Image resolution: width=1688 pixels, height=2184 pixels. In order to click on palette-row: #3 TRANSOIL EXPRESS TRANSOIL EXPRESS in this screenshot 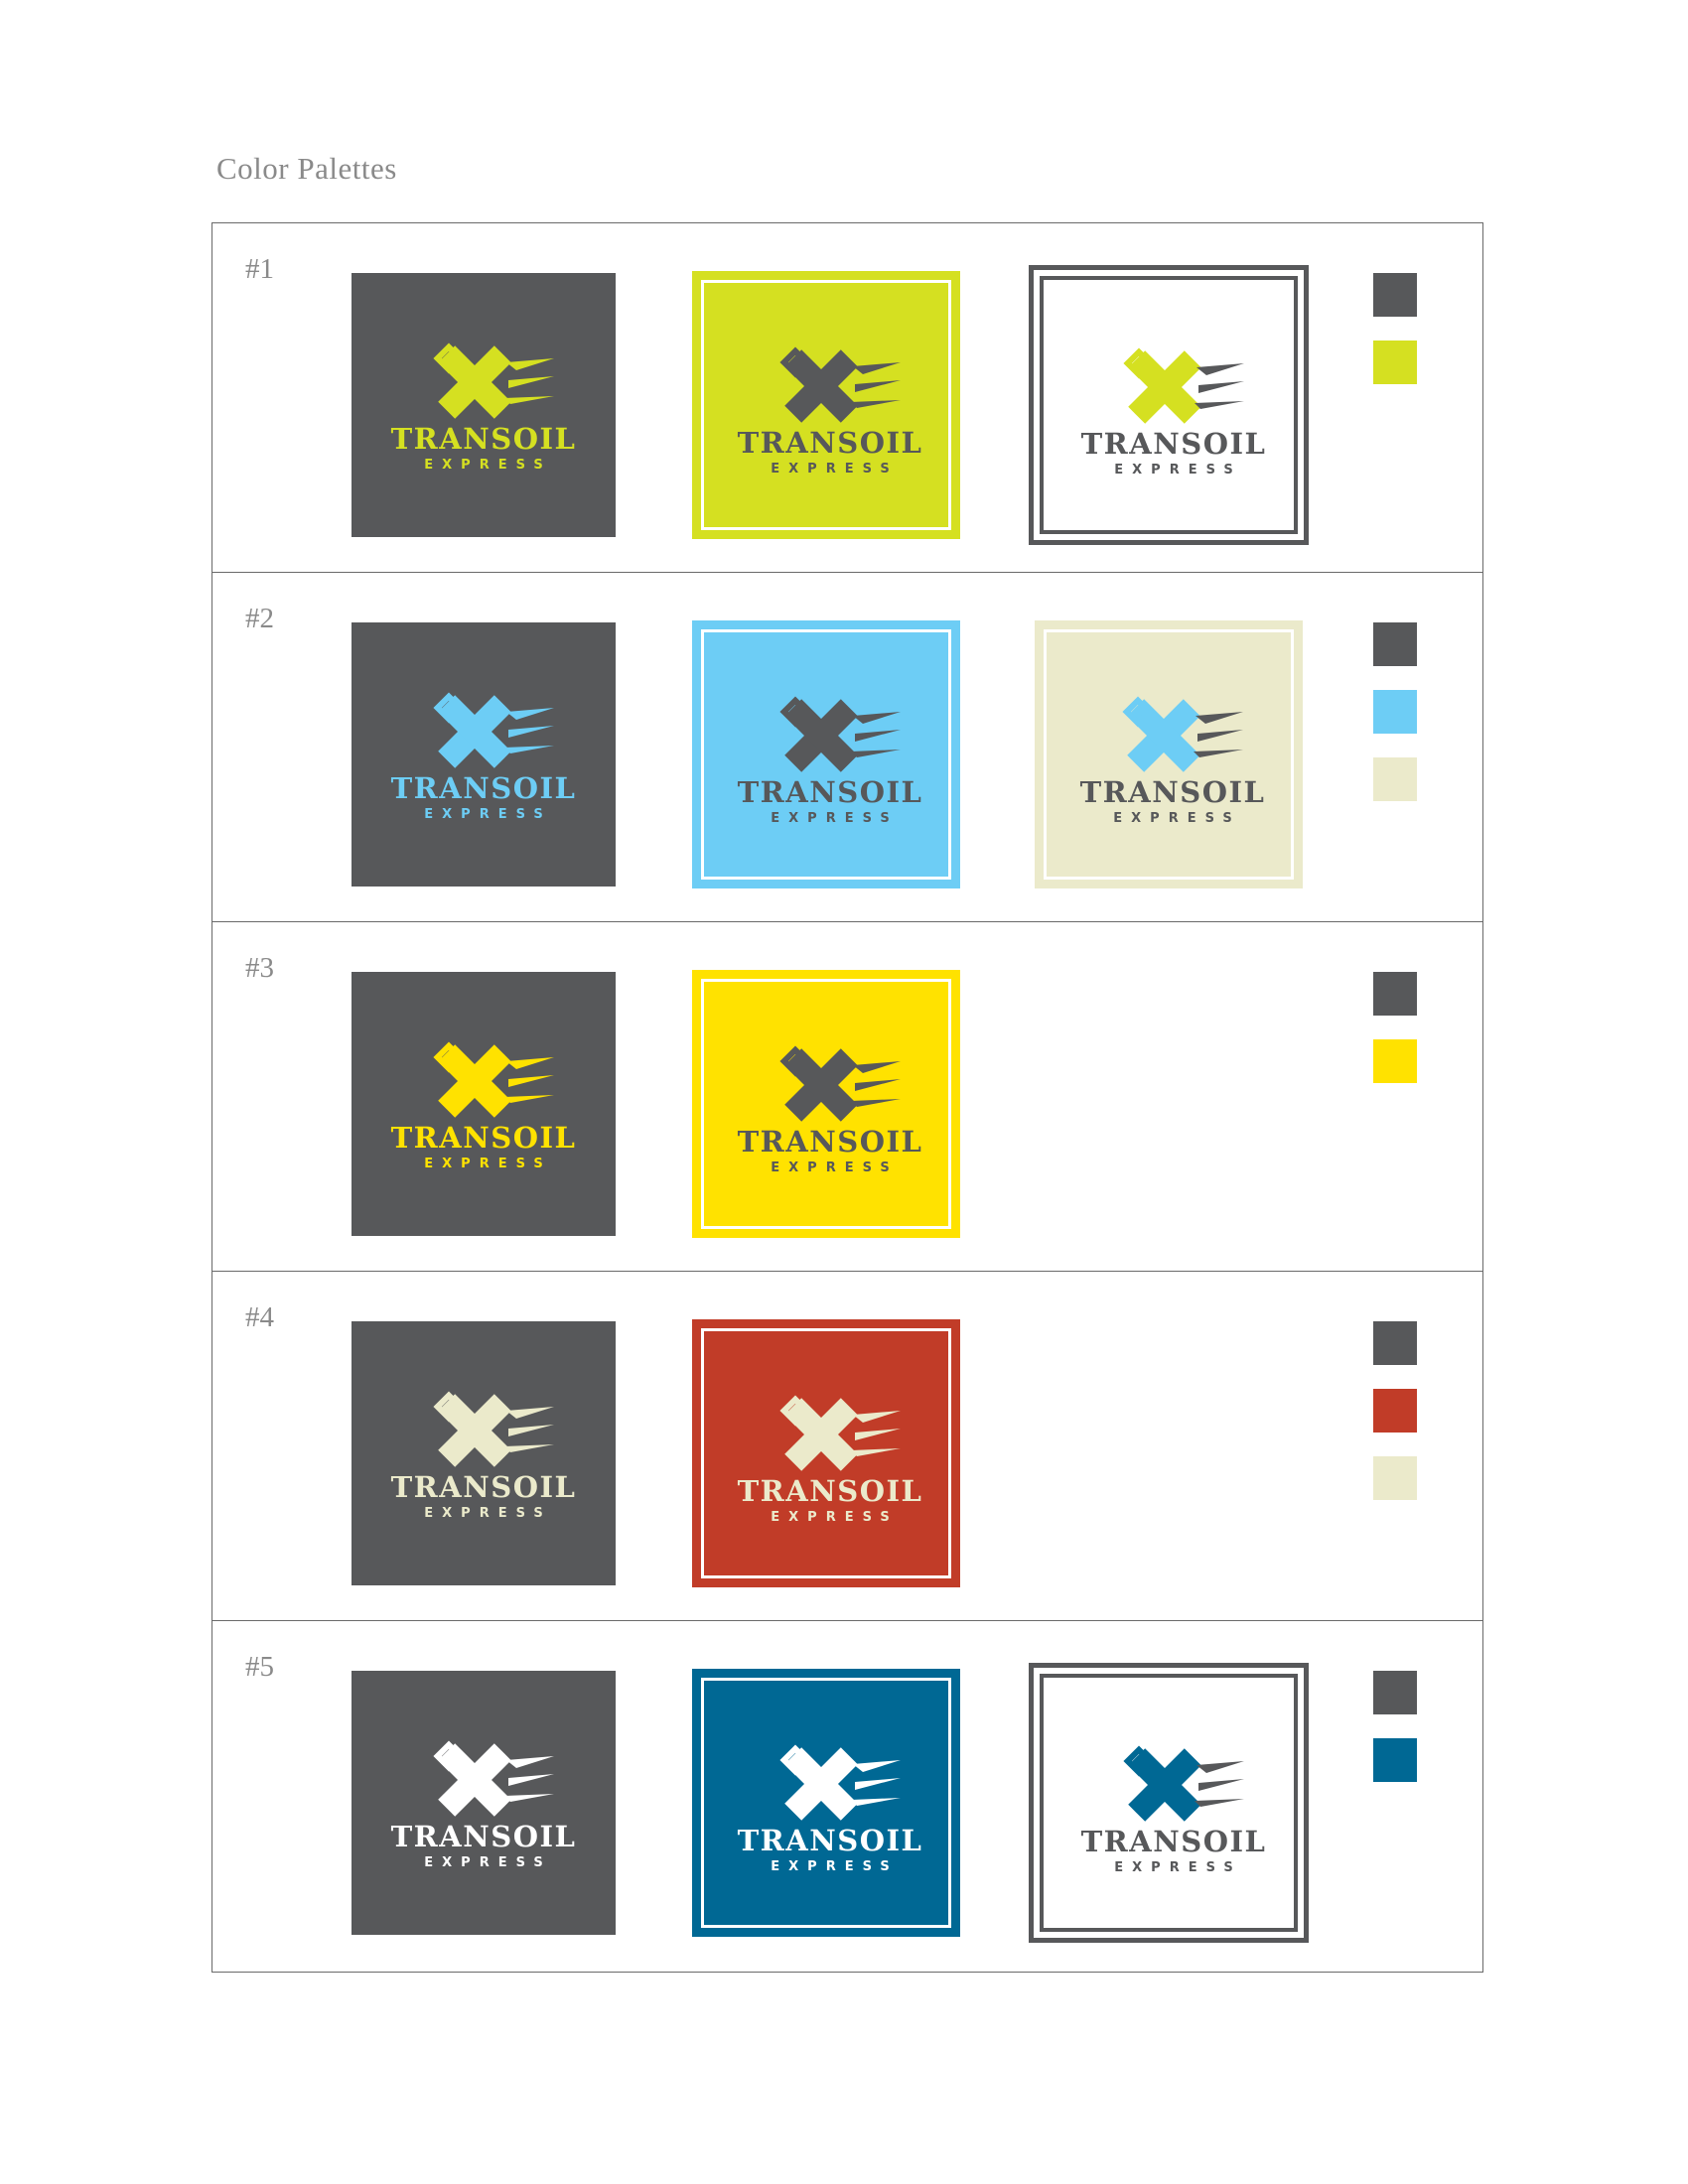, I will do `click(847, 1097)`.